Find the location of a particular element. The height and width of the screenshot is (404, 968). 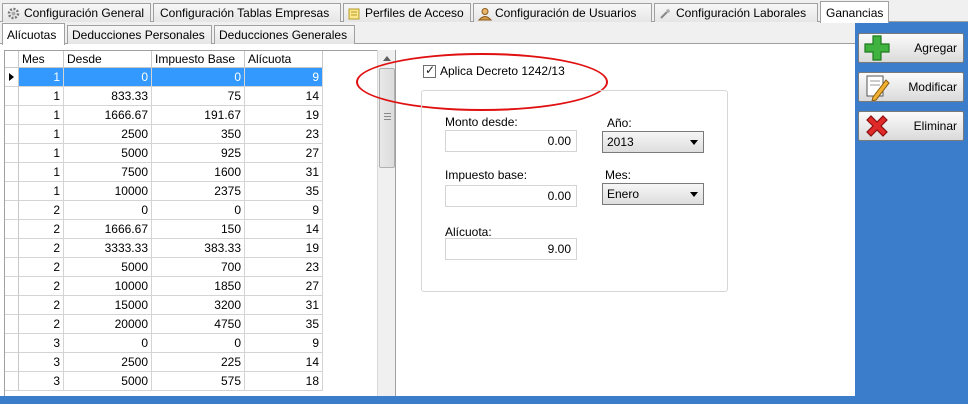

table-row: 3 2500 225 14 is located at coordinates (164, 362).